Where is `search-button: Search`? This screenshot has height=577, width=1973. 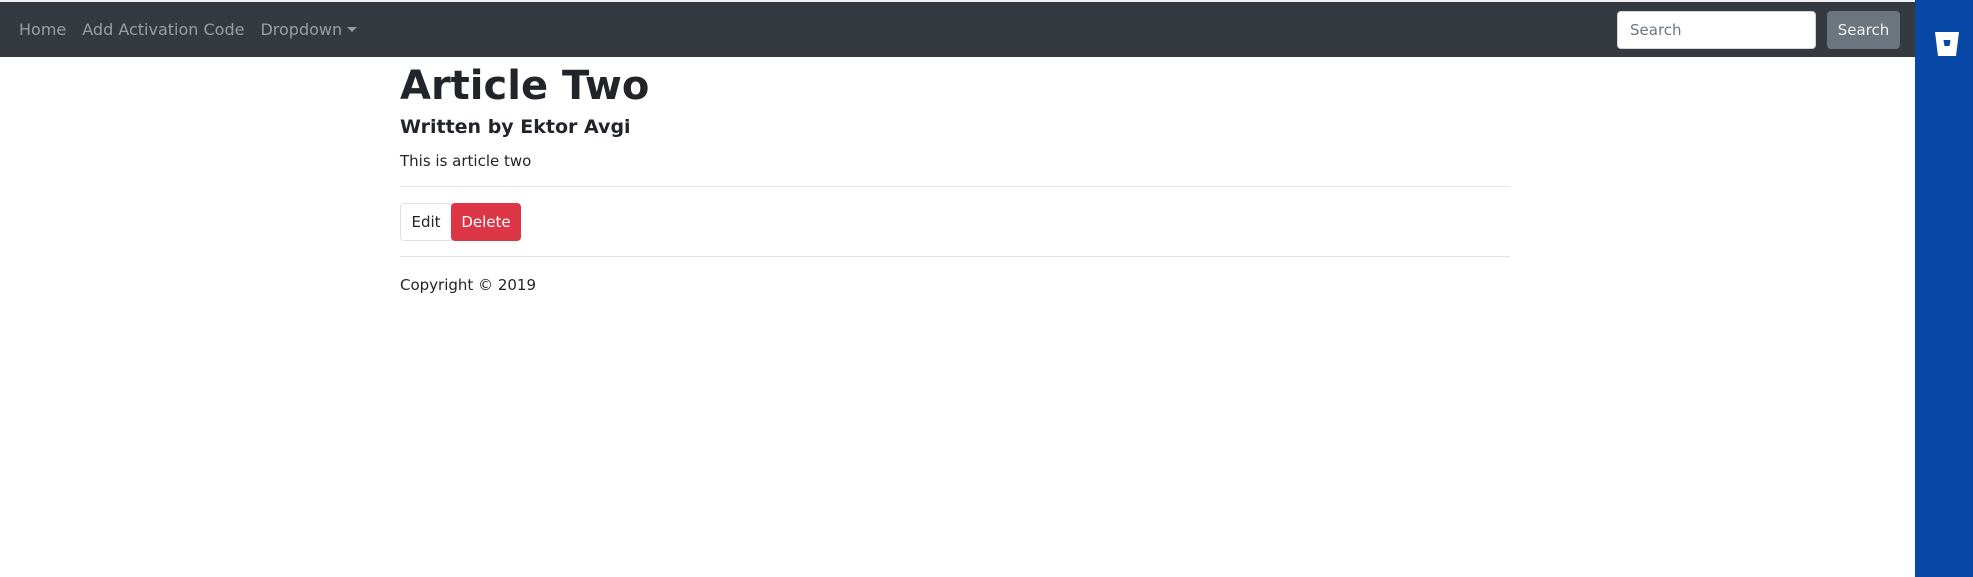 search-button: Search is located at coordinates (1863, 30).